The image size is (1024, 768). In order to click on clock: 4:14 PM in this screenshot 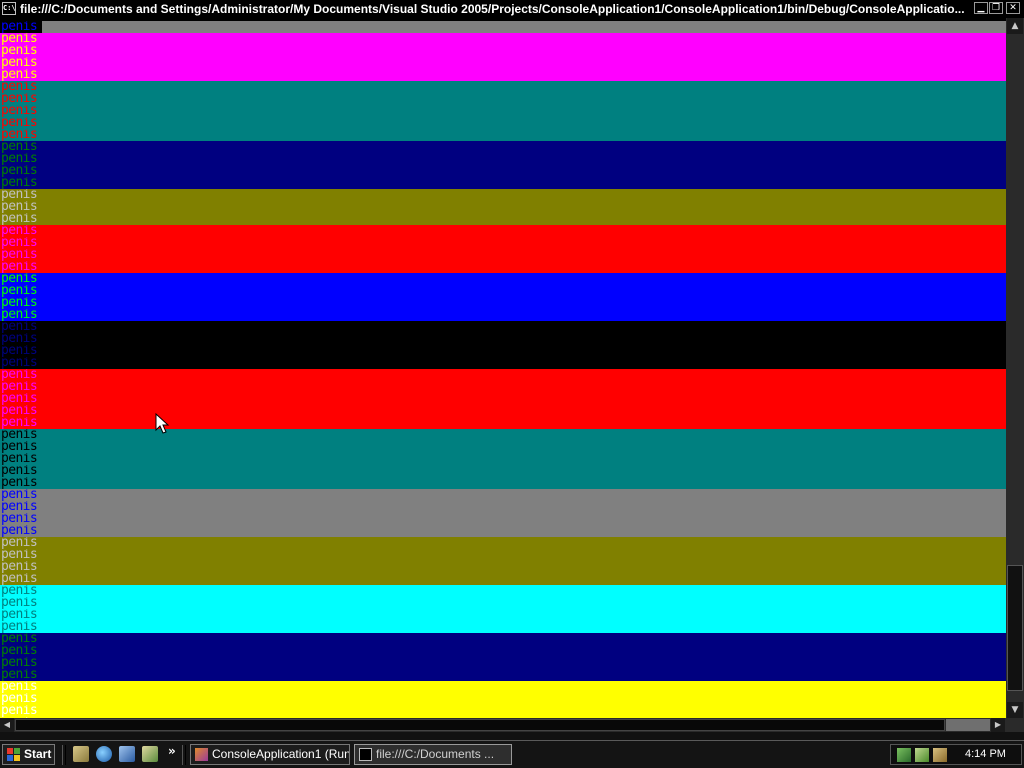, I will do `click(985, 754)`.